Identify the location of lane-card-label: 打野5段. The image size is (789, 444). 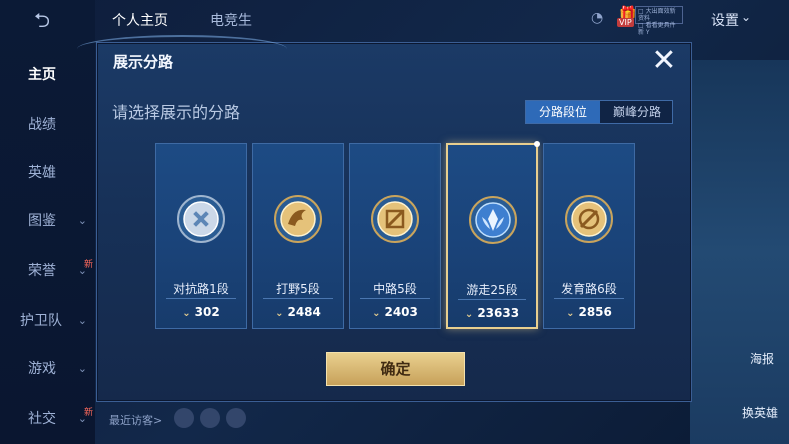
(298, 289).